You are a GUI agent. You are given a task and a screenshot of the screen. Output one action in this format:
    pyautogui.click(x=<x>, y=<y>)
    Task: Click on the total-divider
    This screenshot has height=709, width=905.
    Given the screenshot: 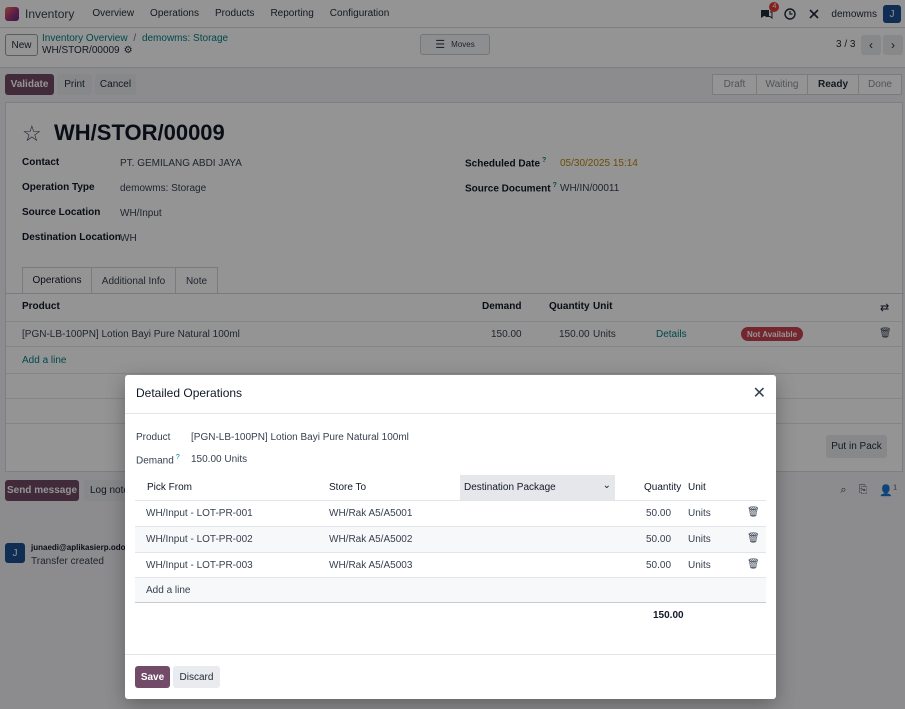 What is the action you would take?
    pyautogui.click(x=450, y=602)
    